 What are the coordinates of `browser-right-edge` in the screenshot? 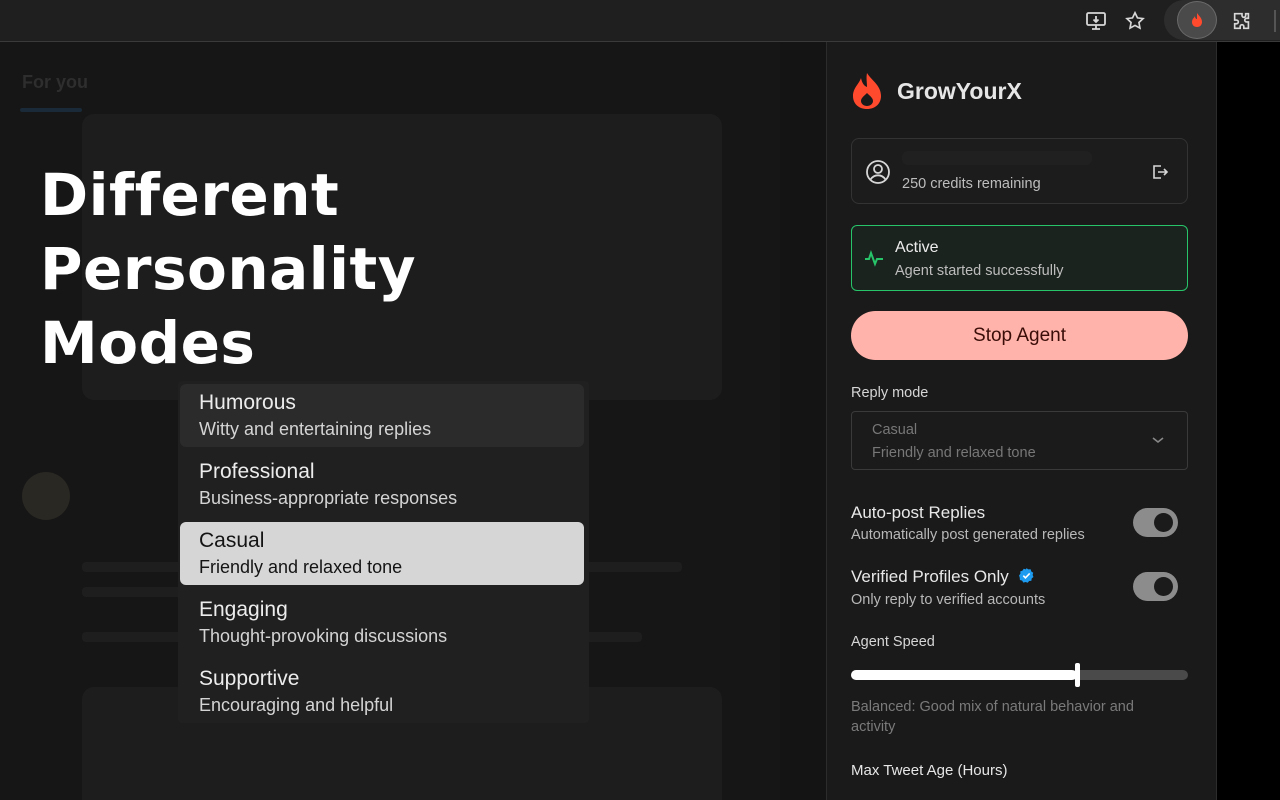 It's located at (1248, 421).